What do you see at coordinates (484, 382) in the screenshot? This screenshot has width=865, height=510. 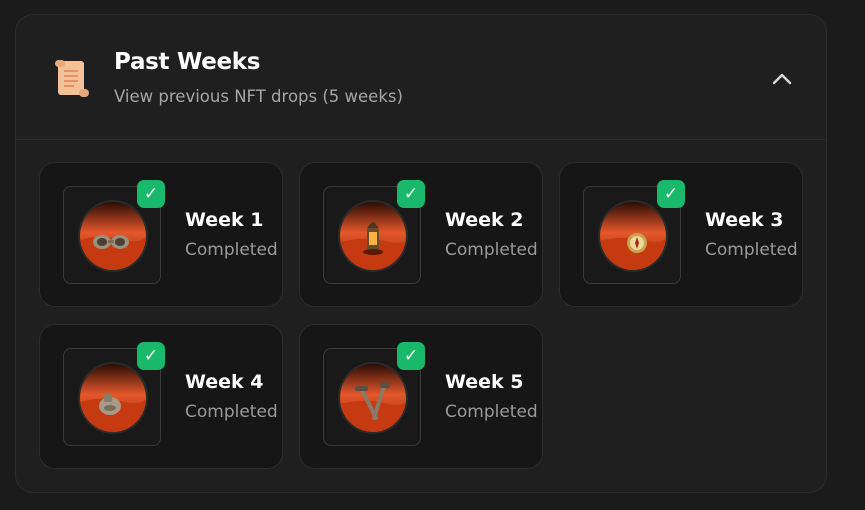 I see `week-label: Week 5` at bounding box center [484, 382].